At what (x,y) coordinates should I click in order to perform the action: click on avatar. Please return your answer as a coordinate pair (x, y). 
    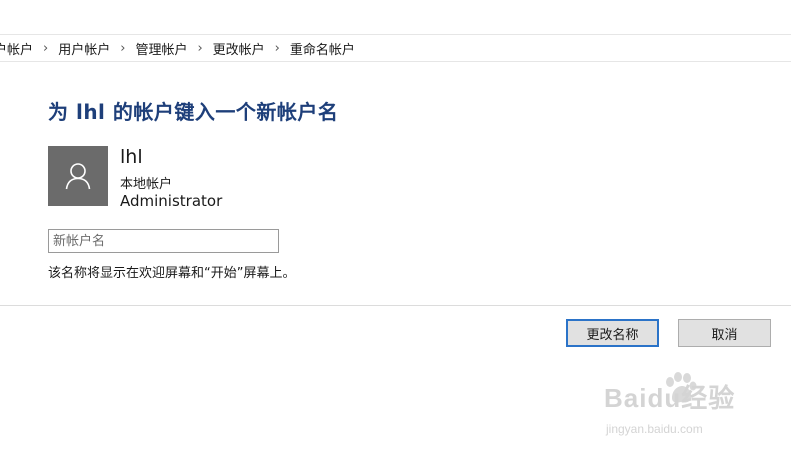
    Looking at the image, I should click on (78, 176).